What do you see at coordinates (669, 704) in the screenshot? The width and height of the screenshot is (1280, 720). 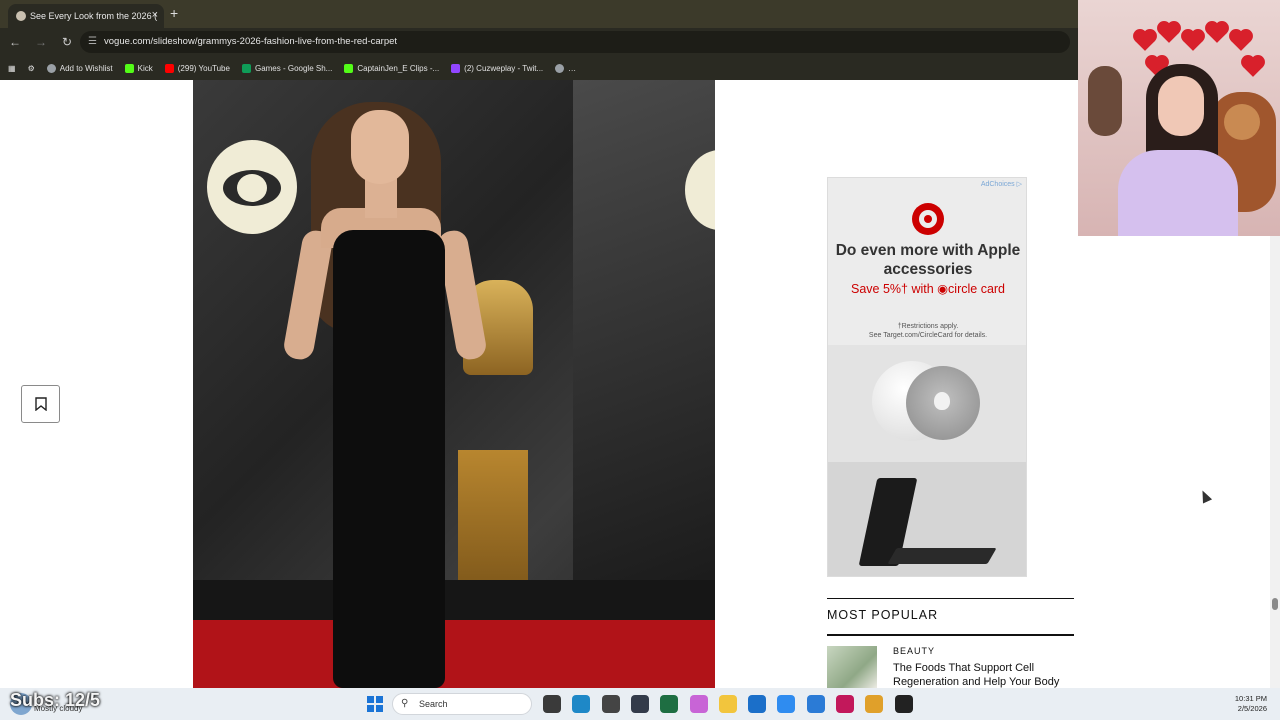 I see `excel-icon` at bounding box center [669, 704].